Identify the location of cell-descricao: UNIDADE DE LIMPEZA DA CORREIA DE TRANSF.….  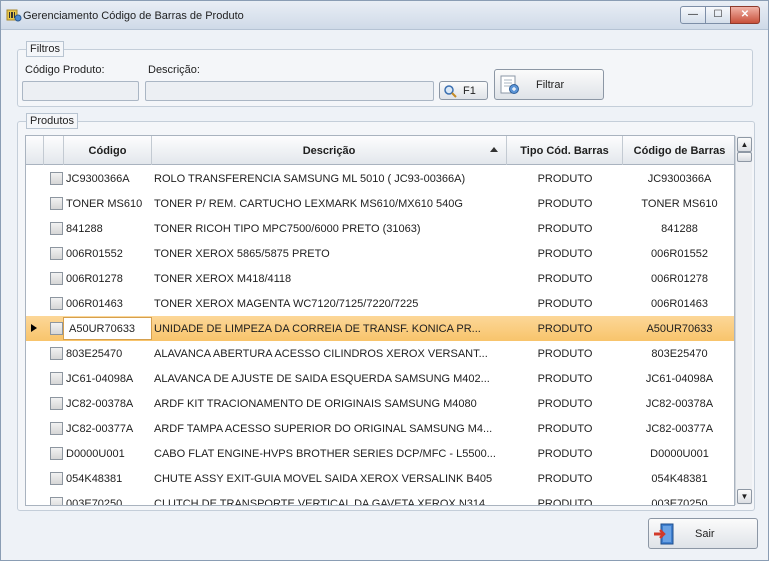
(329, 328).